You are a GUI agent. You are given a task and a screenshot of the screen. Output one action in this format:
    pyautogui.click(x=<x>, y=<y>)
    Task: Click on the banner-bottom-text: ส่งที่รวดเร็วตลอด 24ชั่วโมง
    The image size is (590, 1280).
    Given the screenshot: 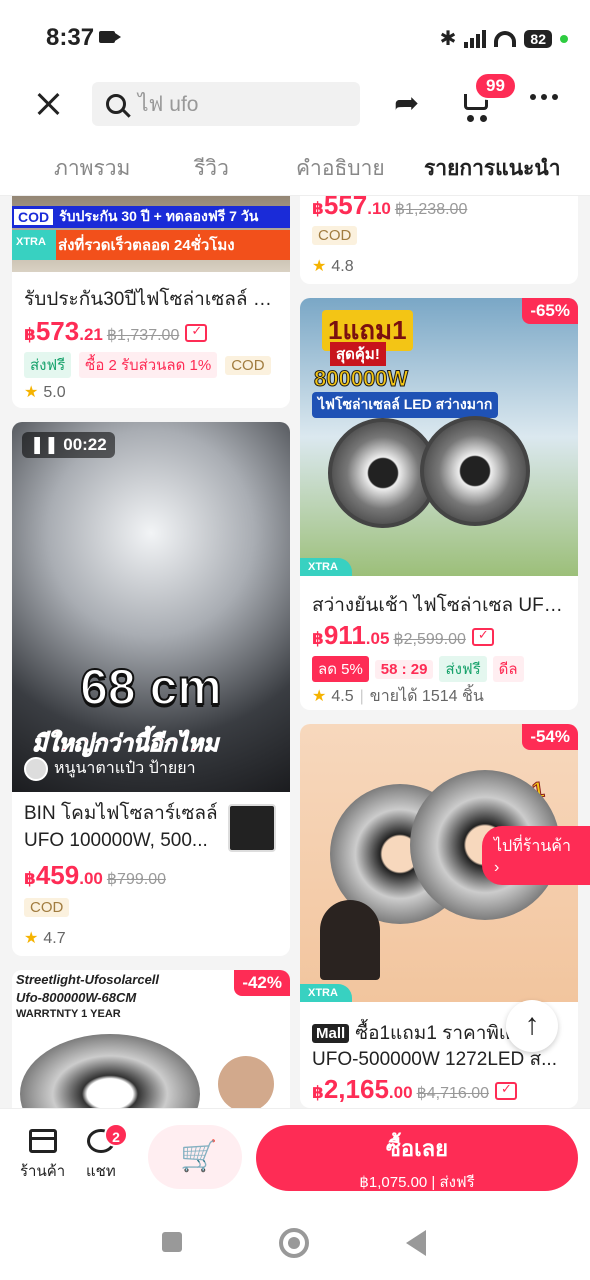 What is the action you would take?
    pyautogui.click(x=146, y=245)
    